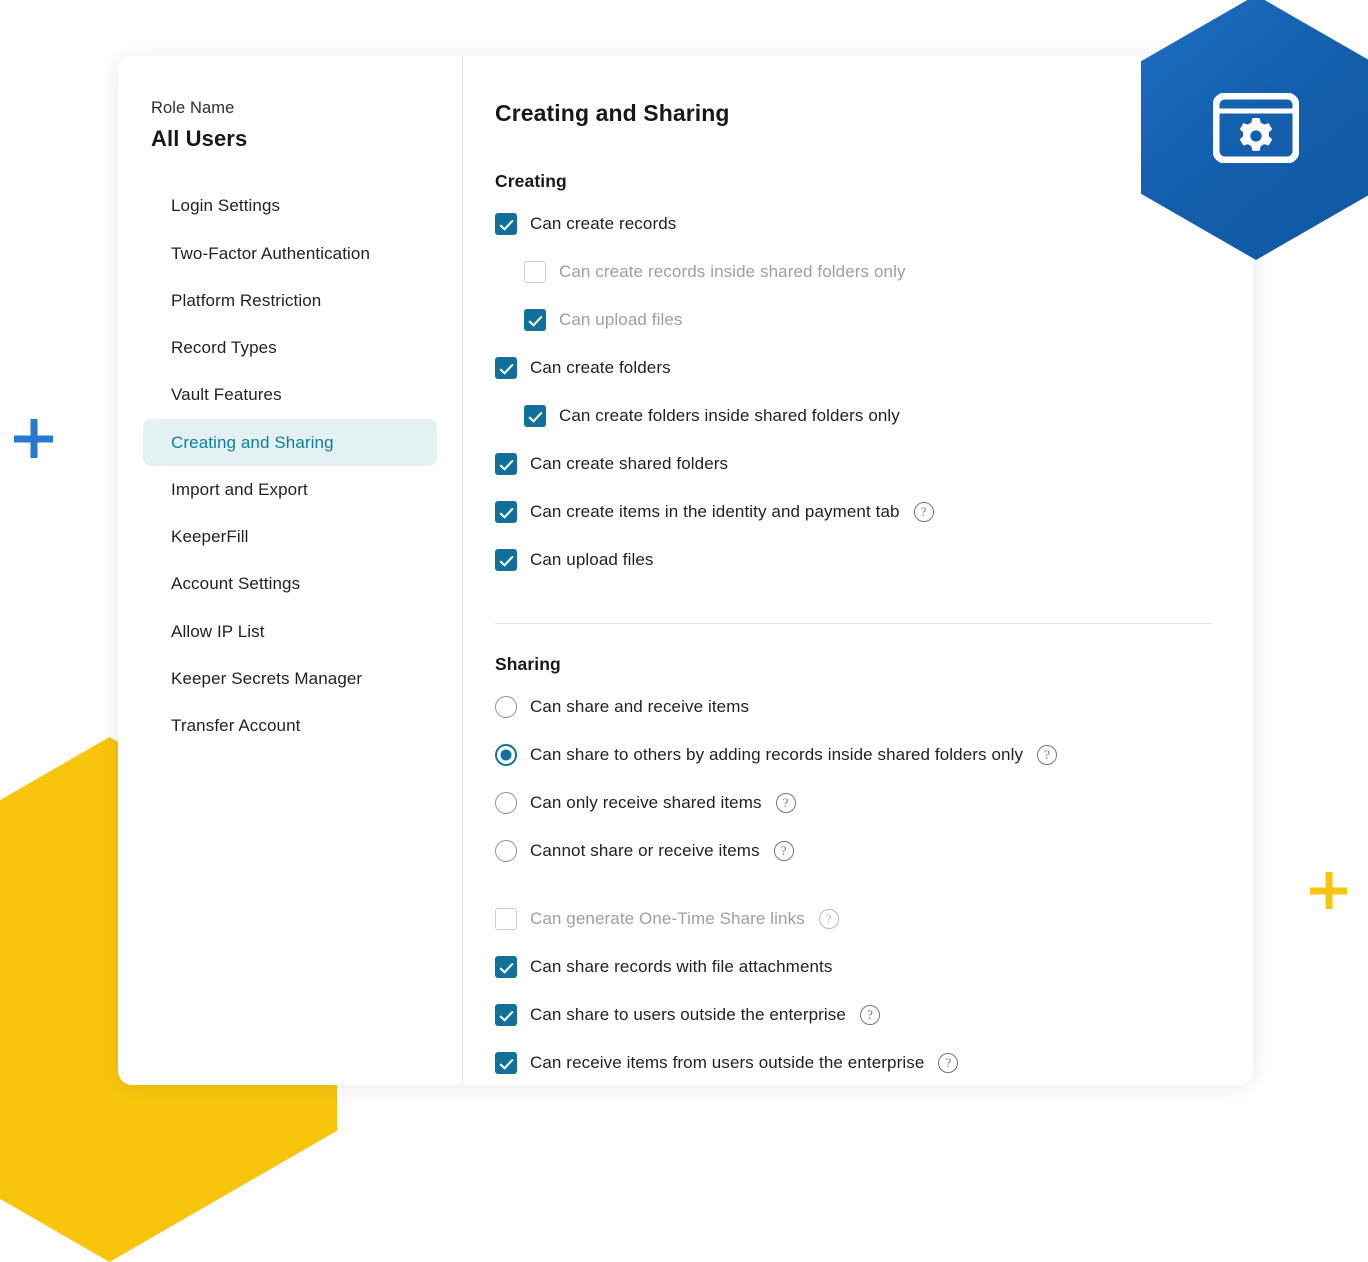 This screenshot has width=1368, height=1262. I want to click on checkbox-option: Can create folders, so click(874, 368).